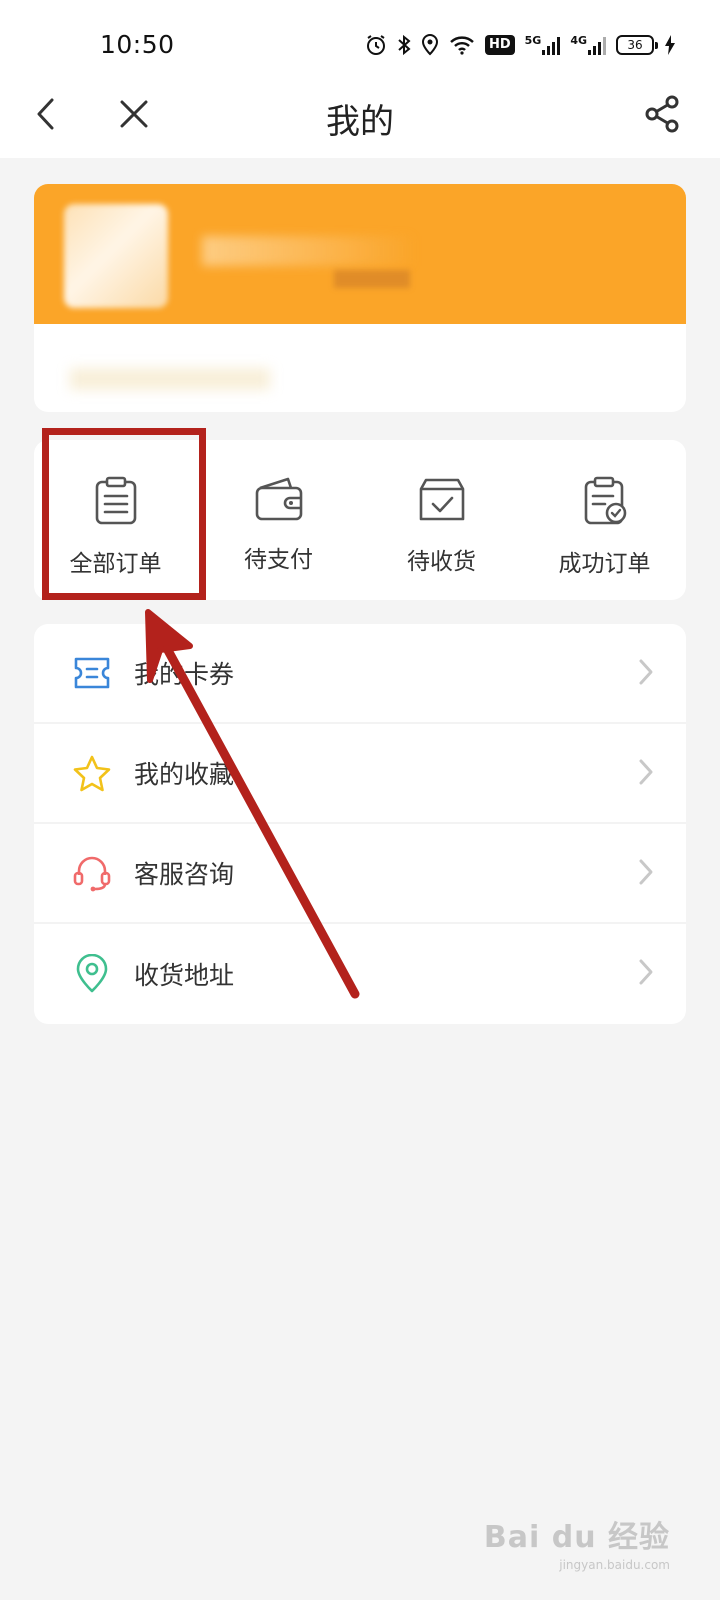  Describe the element at coordinates (360, 122) in the screenshot. I see `page-title: 我的` at that location.